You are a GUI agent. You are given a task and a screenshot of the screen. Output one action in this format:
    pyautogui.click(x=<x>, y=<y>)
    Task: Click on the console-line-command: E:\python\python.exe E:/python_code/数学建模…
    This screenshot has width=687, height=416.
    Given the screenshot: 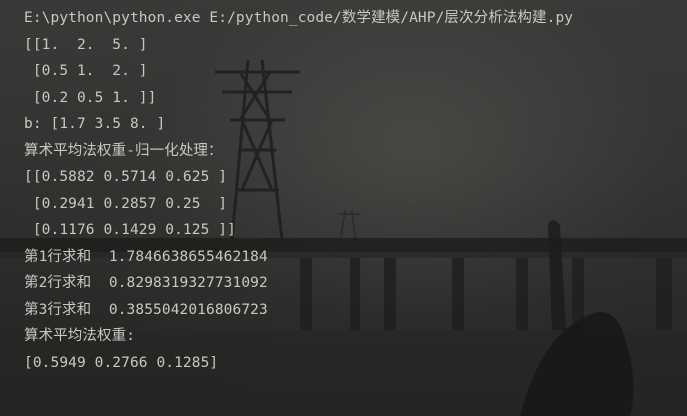 What is the action you would take?
    pyautogui.click(x=299, y=18)
    